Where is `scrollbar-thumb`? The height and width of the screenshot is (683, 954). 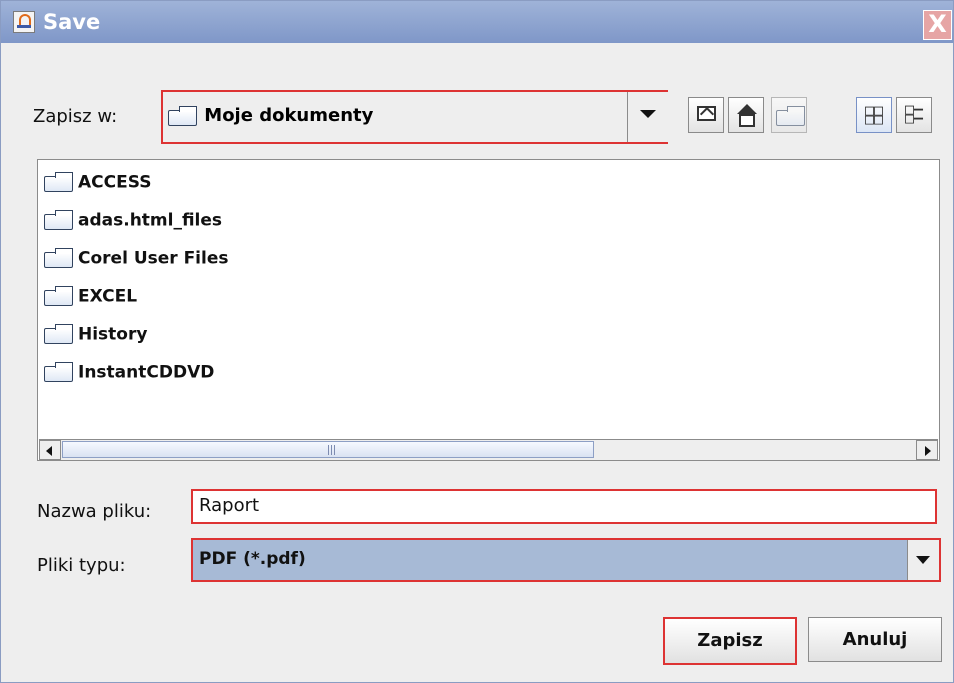 scrollbar-thumb is located at coordinates (328, 449).